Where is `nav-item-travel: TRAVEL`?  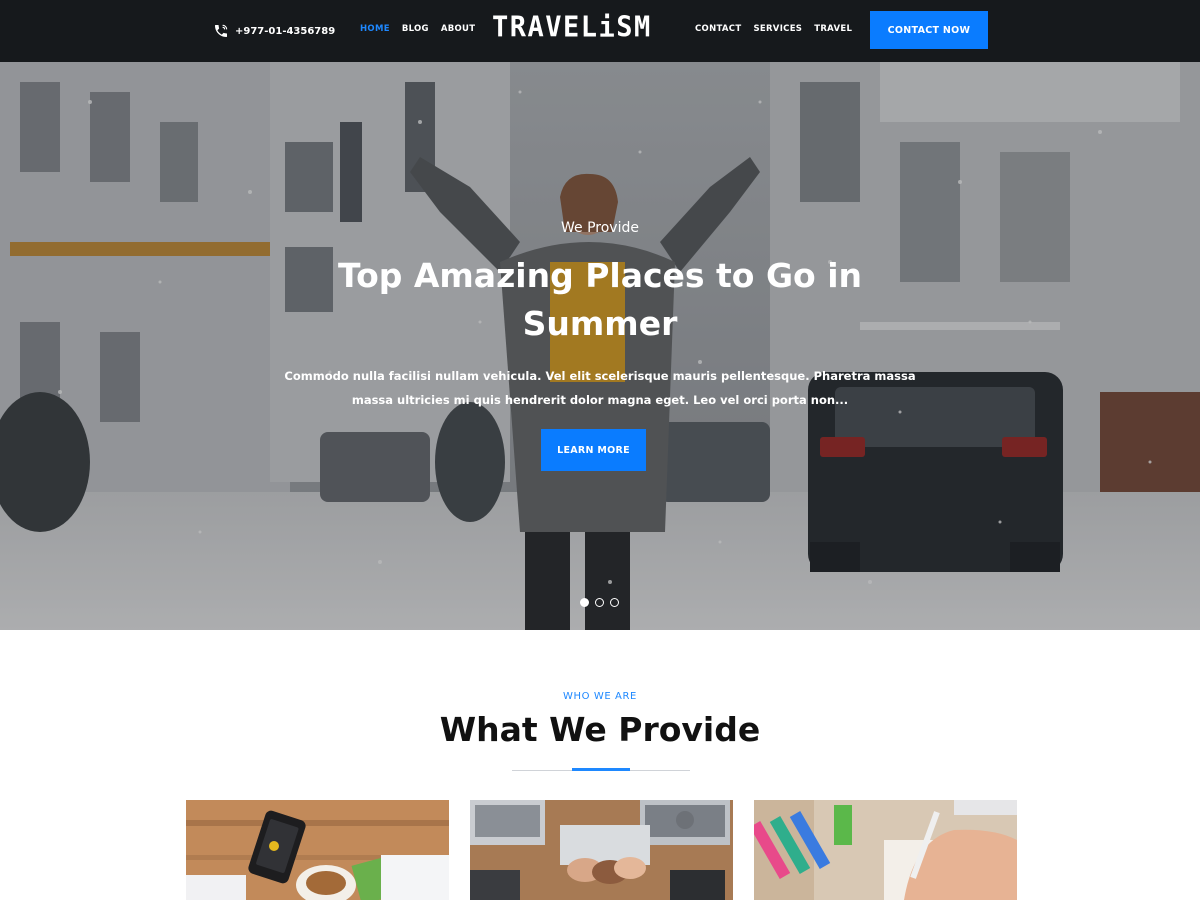
nav-item-travel: TRAVEL is located at coordinates (833, 29).